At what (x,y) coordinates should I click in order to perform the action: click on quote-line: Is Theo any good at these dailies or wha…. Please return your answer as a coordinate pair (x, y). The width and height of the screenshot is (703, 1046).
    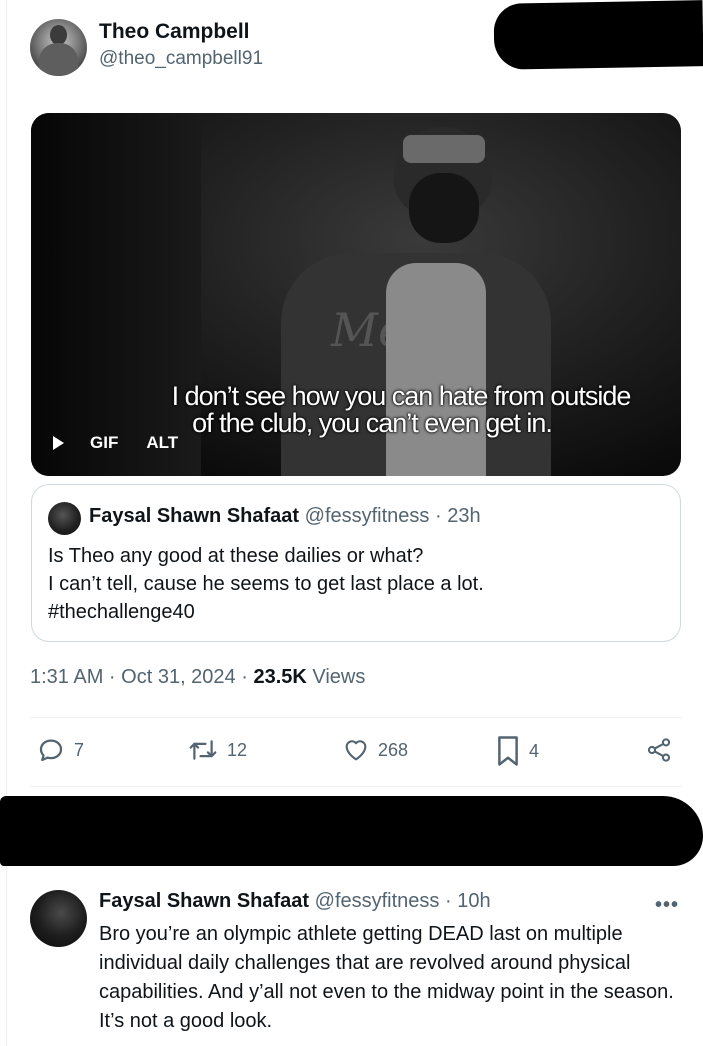
    Looking at the image, I should click on (236, 556).